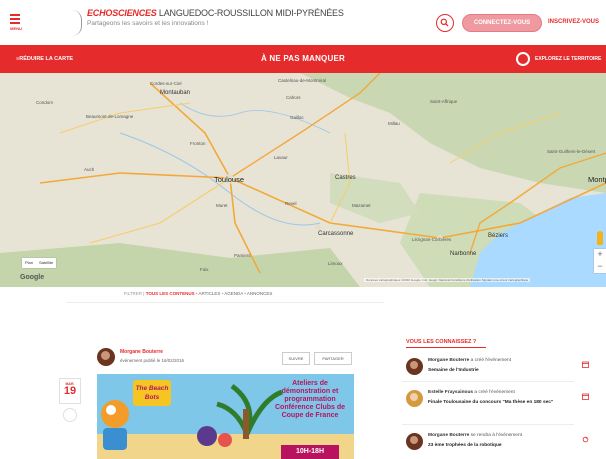 The height and width of the screenshot is (459, 606). What do you see at coordinates (335, 263) in the screenshot?
I see `map-label: Limoux` at bounding box center [335, 263].